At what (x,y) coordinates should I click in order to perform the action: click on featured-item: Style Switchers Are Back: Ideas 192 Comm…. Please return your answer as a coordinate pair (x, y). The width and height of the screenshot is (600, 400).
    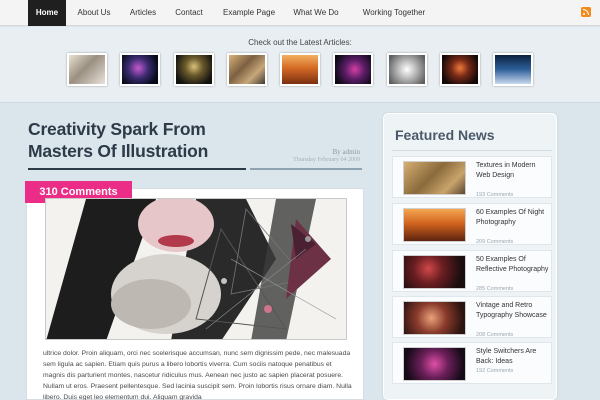
    Looking at the image, I should click on (472, 363).